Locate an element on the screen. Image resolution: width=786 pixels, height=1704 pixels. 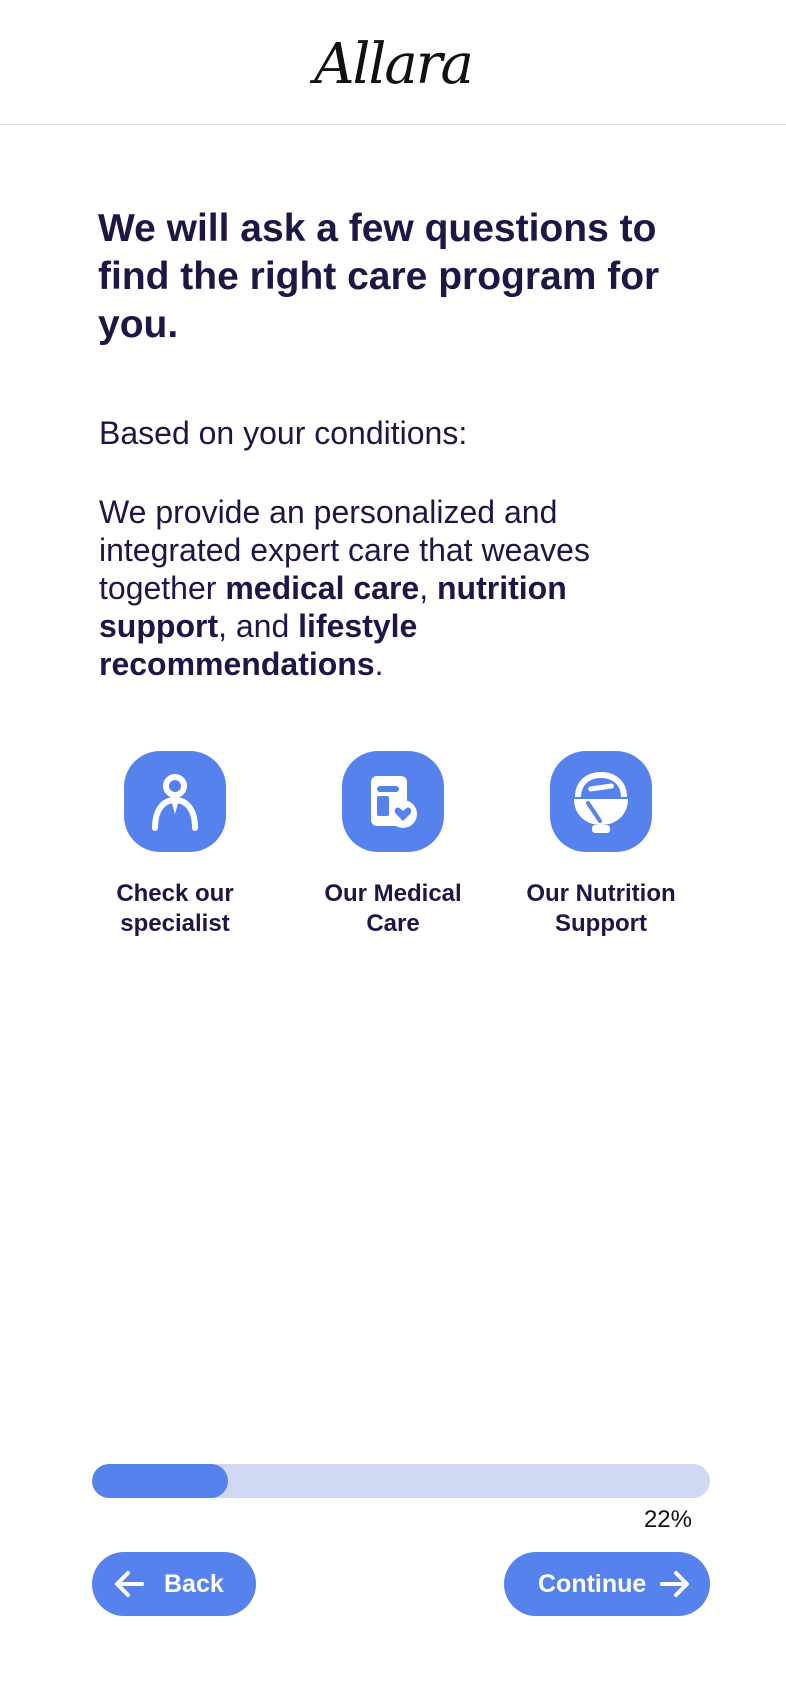
feature-label-nutrition-support: Our Nutrition Support is located at coordinates (601, 909).